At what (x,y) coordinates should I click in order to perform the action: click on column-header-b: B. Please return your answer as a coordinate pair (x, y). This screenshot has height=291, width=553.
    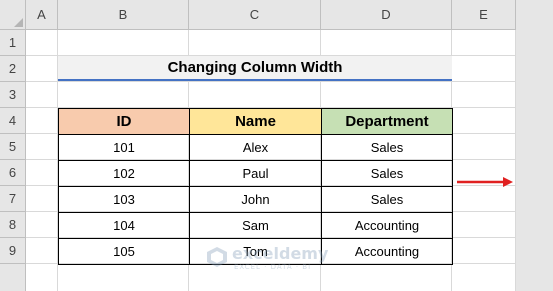
    Looking at the image, I should click on (123, 15).